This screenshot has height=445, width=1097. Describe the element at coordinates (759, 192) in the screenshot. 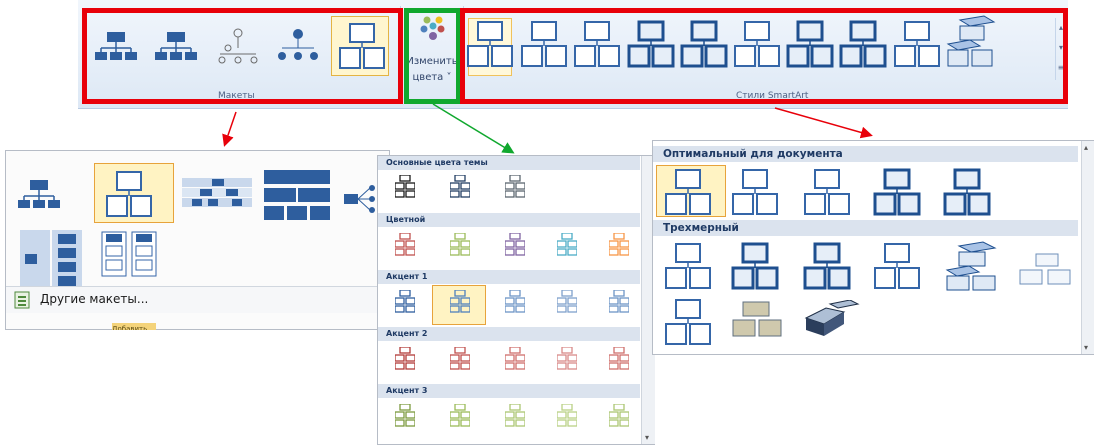

I see `style-white-outline-icon` at that location.